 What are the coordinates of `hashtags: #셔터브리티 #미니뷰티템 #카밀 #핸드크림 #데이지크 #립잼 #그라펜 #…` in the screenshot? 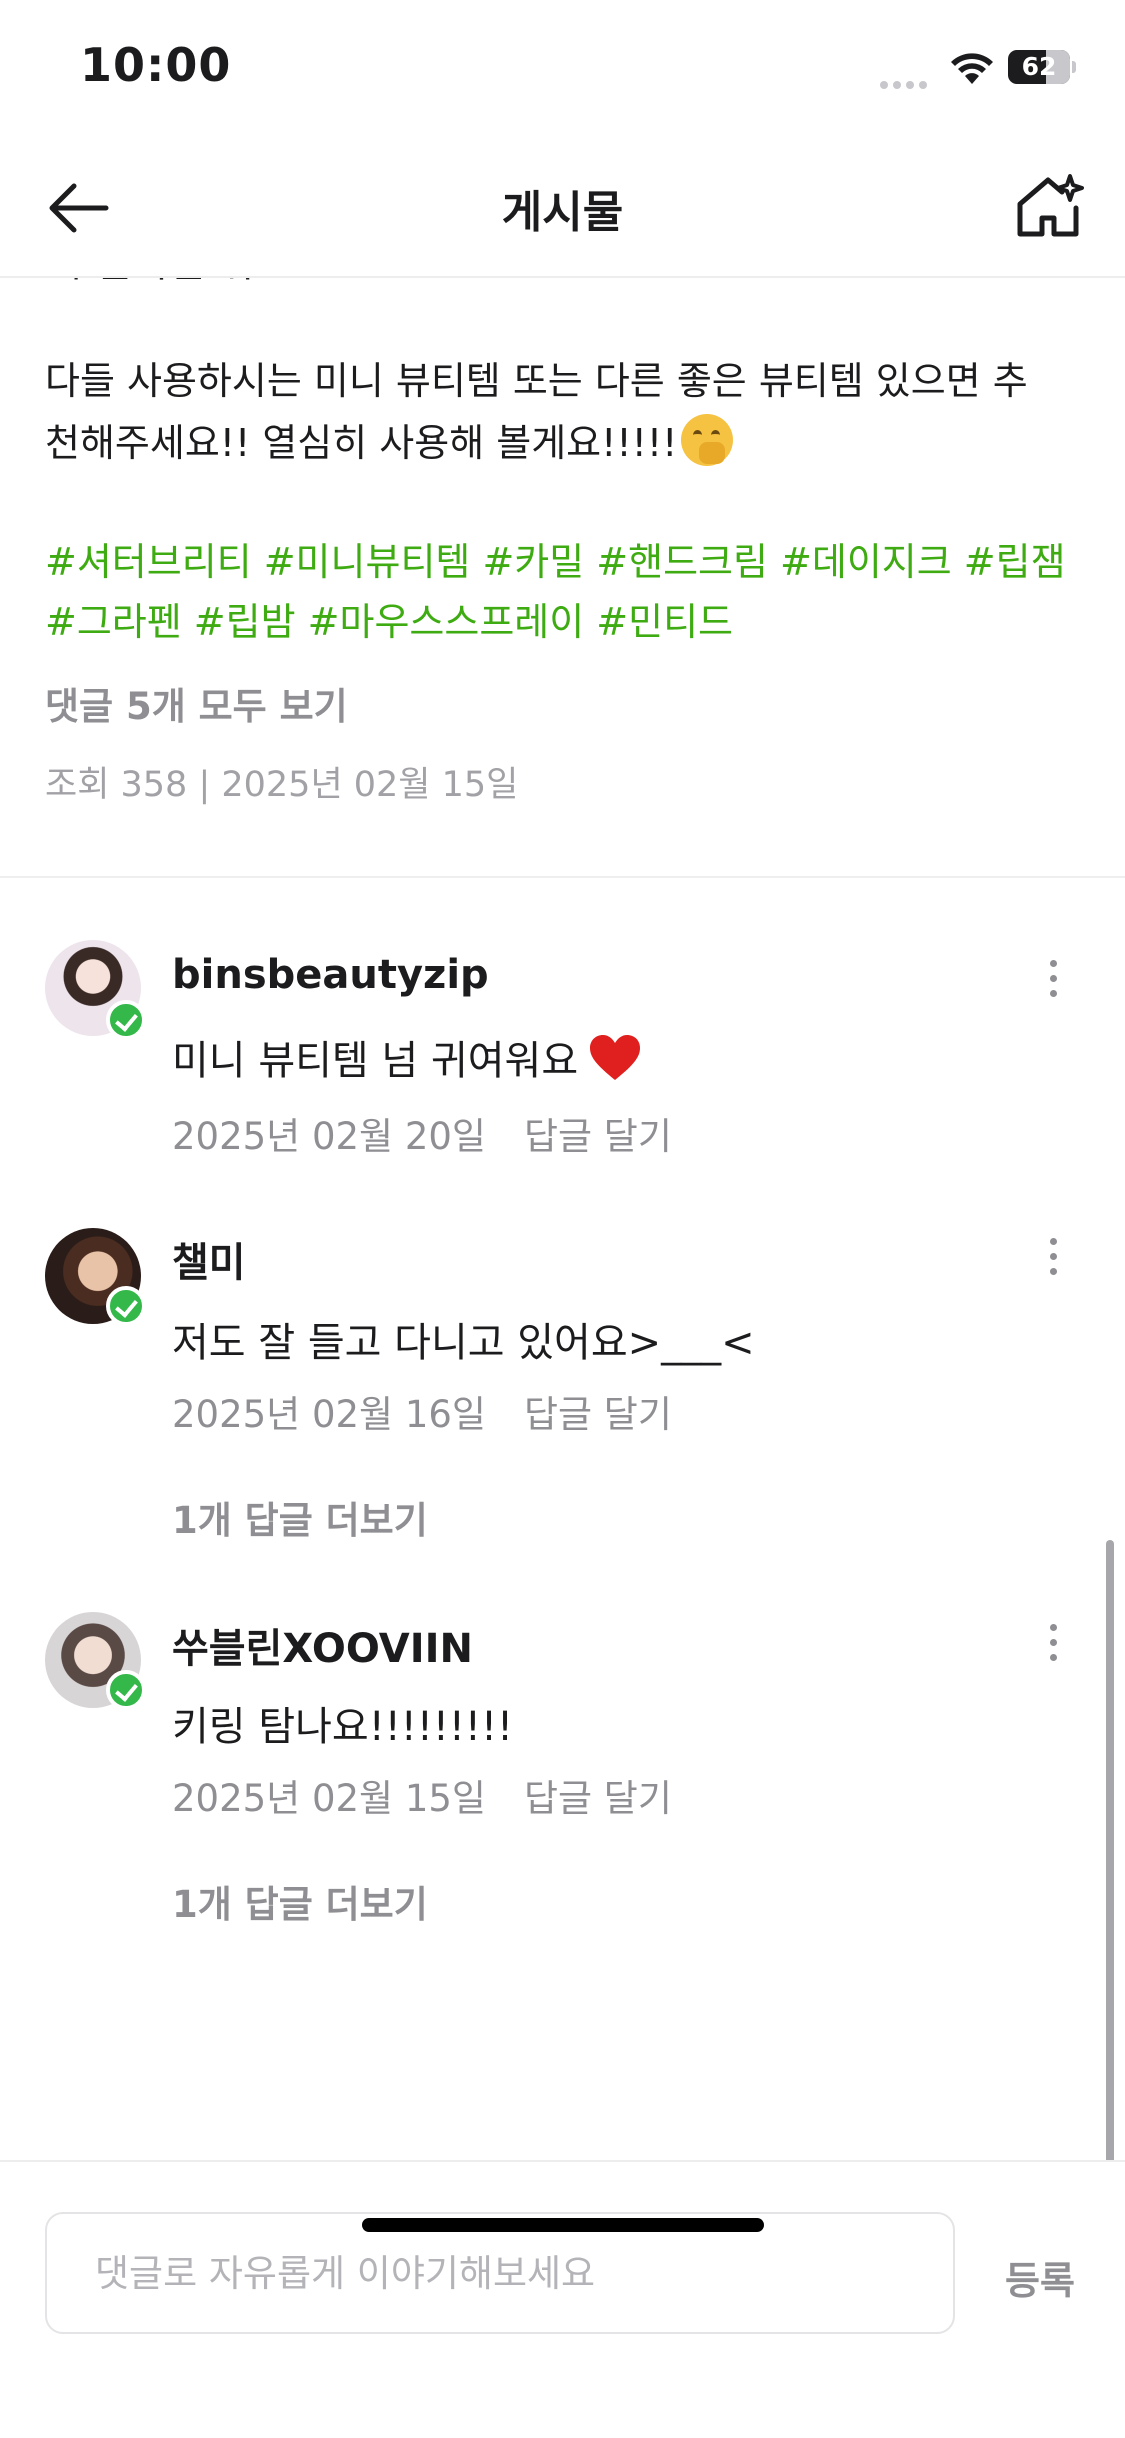 It's located at (575, 592).